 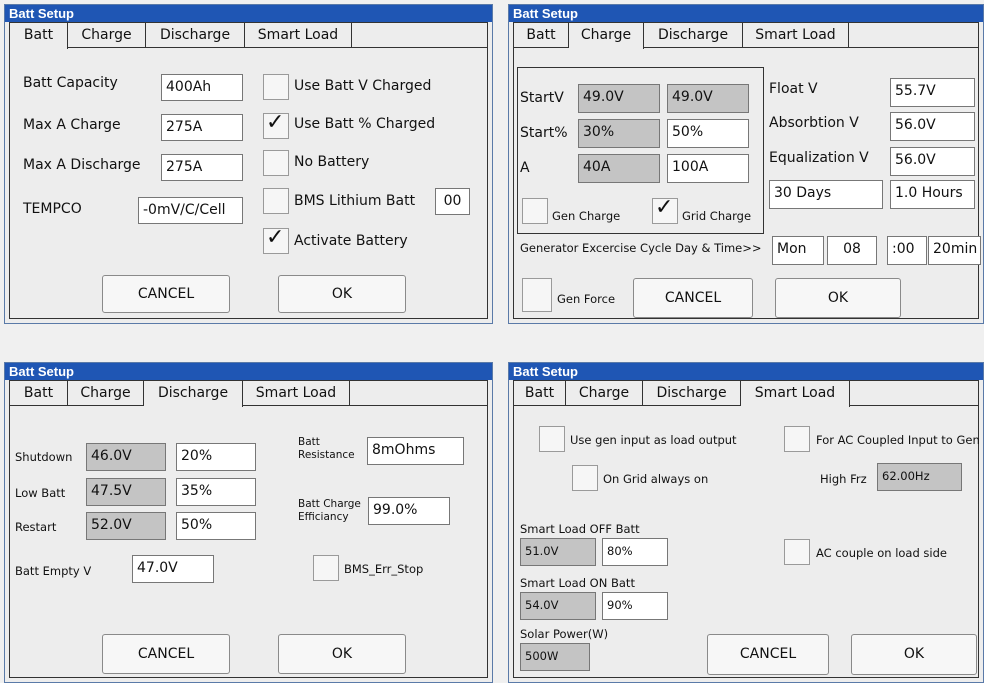 What do you see at coordinates (326, 455) in the screenshot?
I see `batt-resistance-label-line2: Resistance` at bounding box center [326, 455].